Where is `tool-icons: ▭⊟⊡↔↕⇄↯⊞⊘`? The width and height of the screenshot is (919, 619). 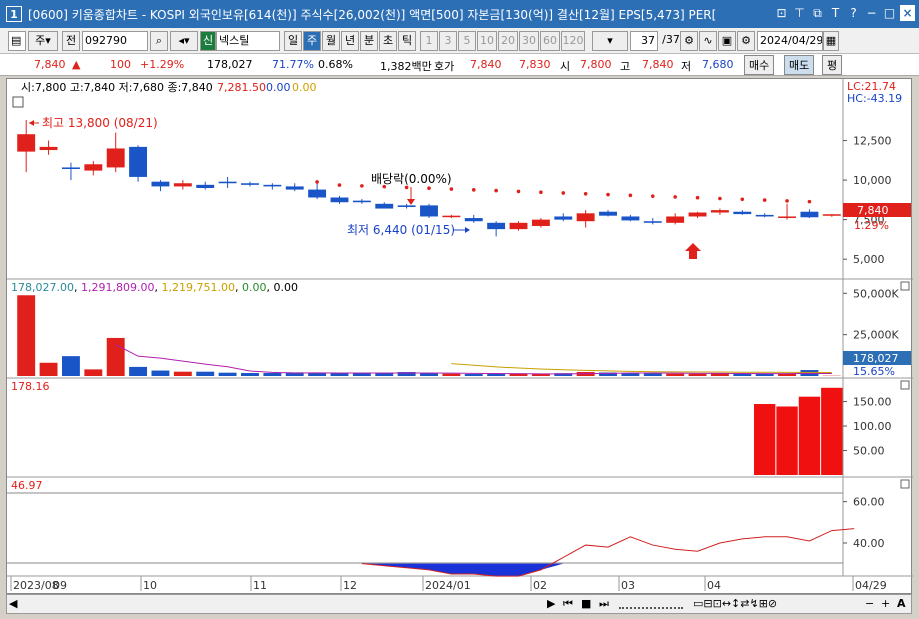 tool-icons: ▭⊟⊡↔↕⇄↯⊞⊘ is located at coordinates (735, 603).